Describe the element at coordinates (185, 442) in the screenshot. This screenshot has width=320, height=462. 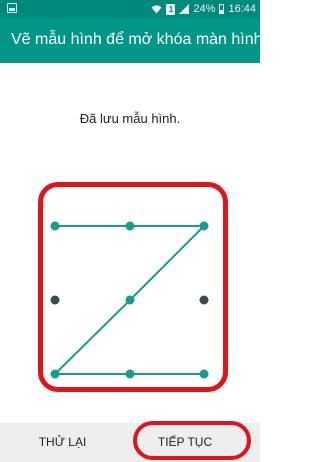
I see `continue-button: TIẾP TỤC` at that location.